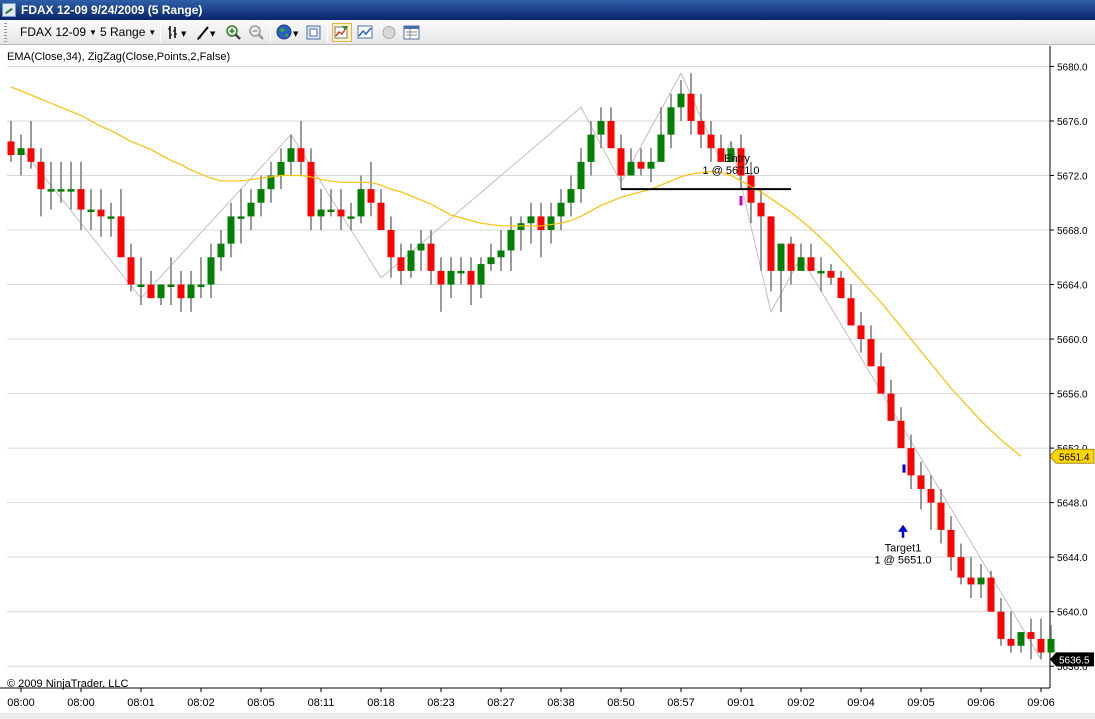 The width and height of the screenshot is (1095, 719). What do you see at coordinates (1072, 286) in the screenshot?
I see `y-tick-label: 5664.0` at bounding box center [1072, 286].